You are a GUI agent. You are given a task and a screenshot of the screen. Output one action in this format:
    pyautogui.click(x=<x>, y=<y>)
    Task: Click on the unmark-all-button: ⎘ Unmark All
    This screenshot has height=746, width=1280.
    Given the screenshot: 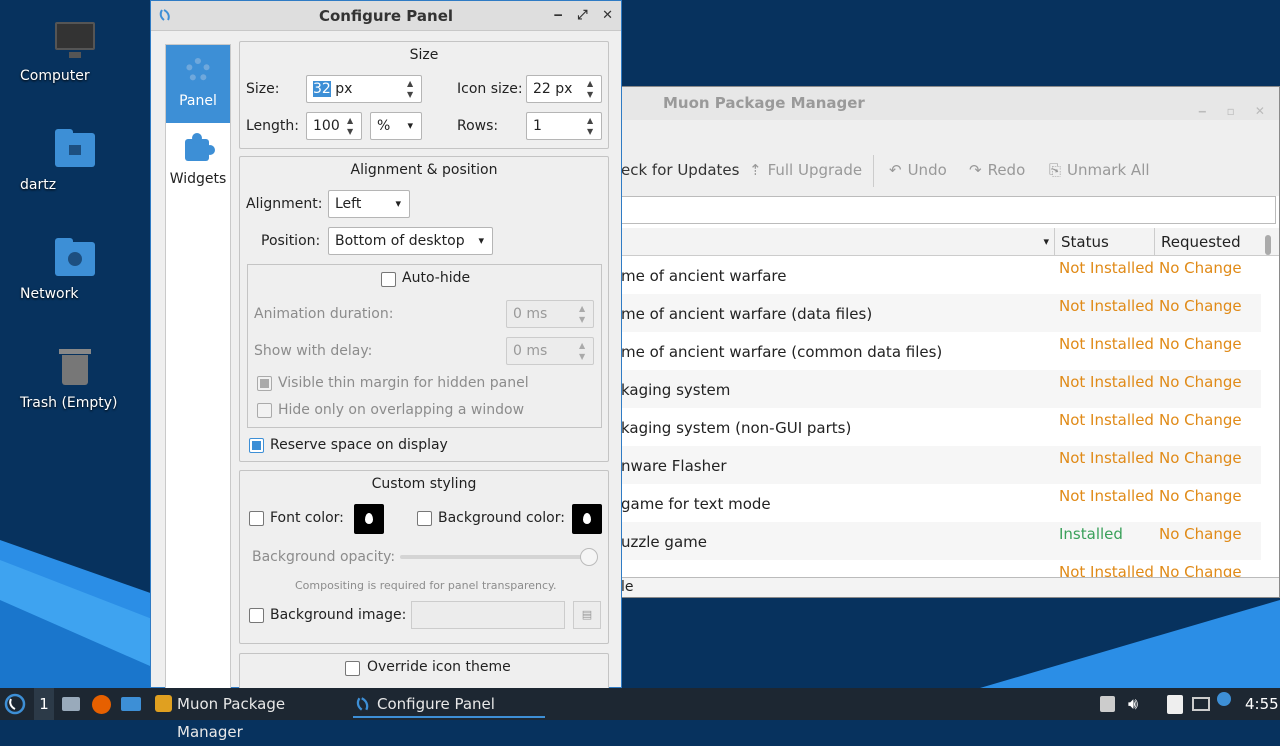 What is the action you would take?
    pyautogui.click(x=1099, y=170)
    